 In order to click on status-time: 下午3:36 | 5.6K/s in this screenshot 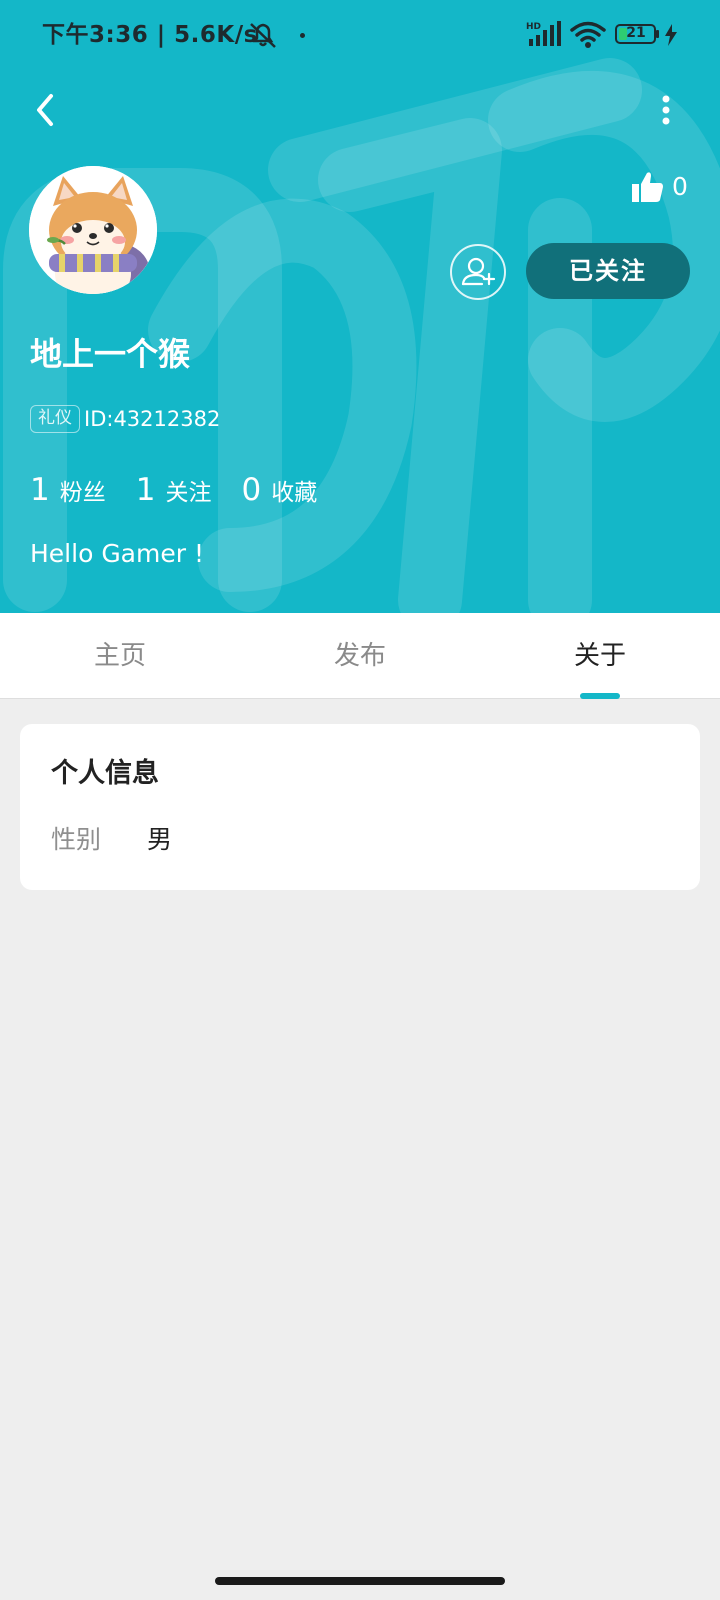, I will do `click(150, 35)`.